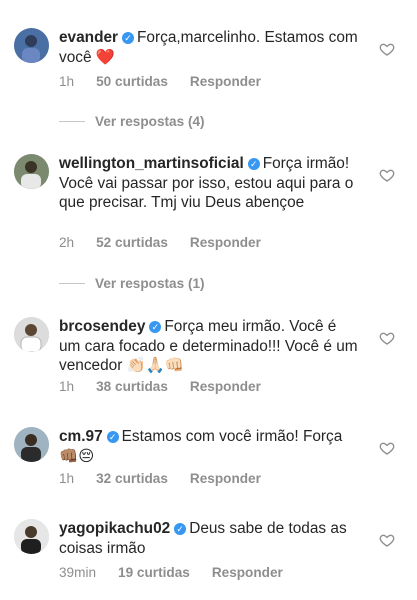  I want to click on comment-time: 2h, so click(67, 242).